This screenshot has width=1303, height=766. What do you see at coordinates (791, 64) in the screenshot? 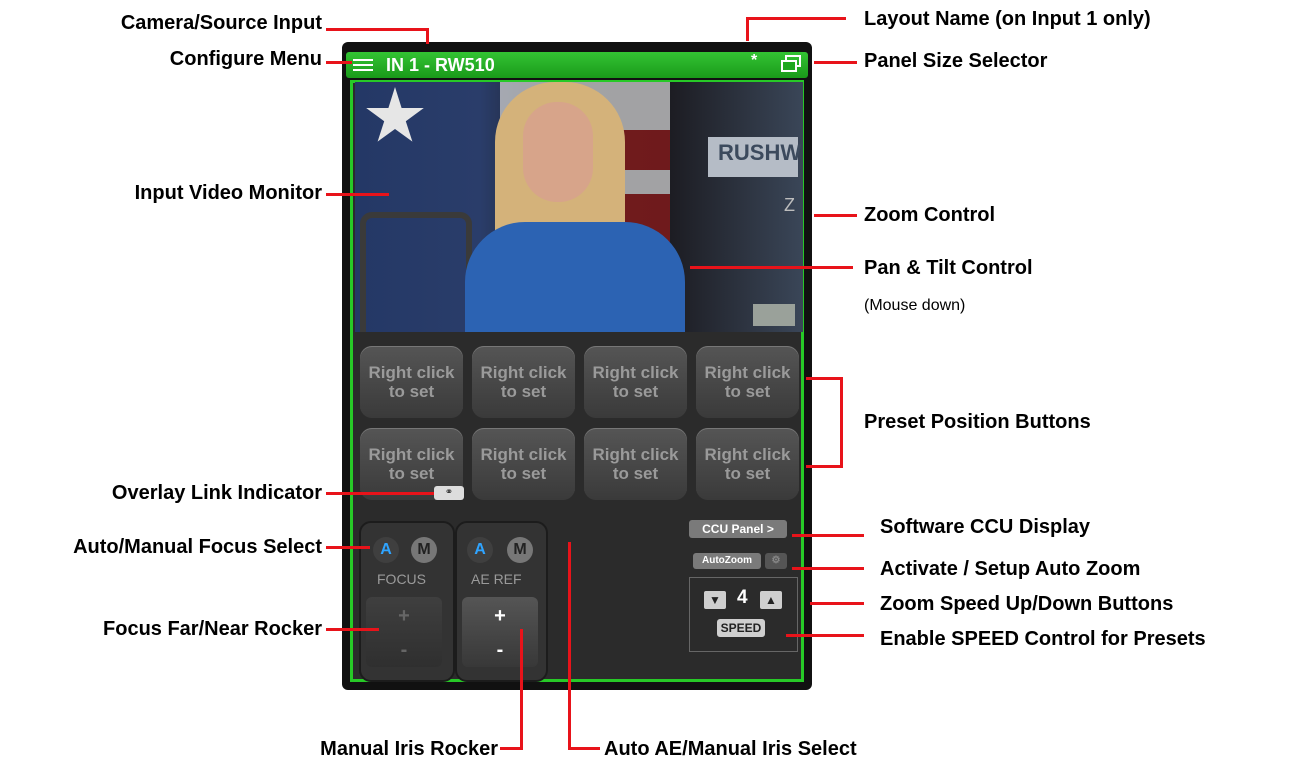
I see `panel-size-icon` at bounding box center [791, 64].